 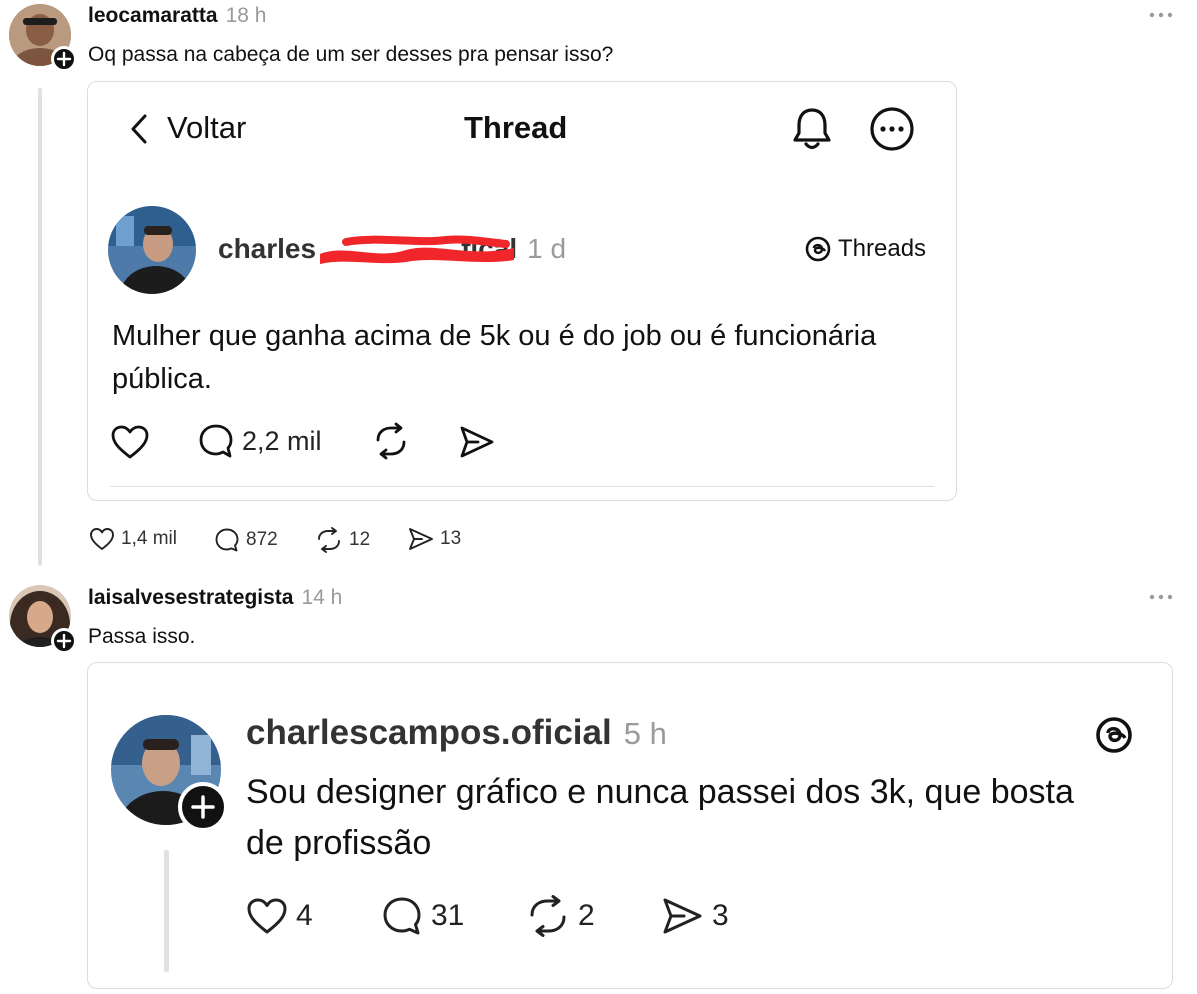 What do you see at coordinates (812, 129) in the screenshot?
I see `bell-icon` at bounding box center [812, 129].